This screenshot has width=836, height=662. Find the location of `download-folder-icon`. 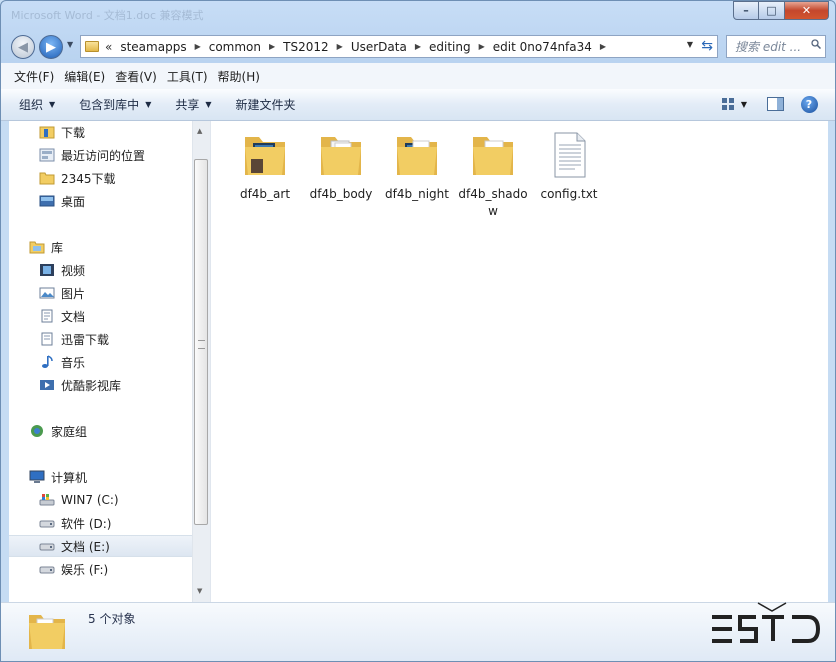

download-folder-icon is located at coordinates (47, 132).